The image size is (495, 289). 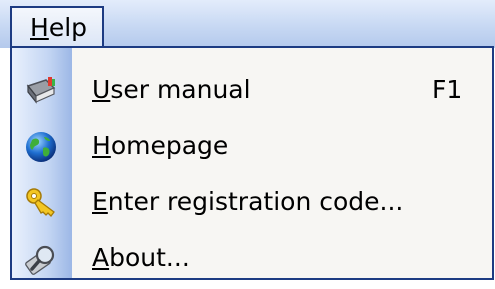 I want to click on menu-item-enter-registration-code-mnemonic: E, so click(x=100, y=201).